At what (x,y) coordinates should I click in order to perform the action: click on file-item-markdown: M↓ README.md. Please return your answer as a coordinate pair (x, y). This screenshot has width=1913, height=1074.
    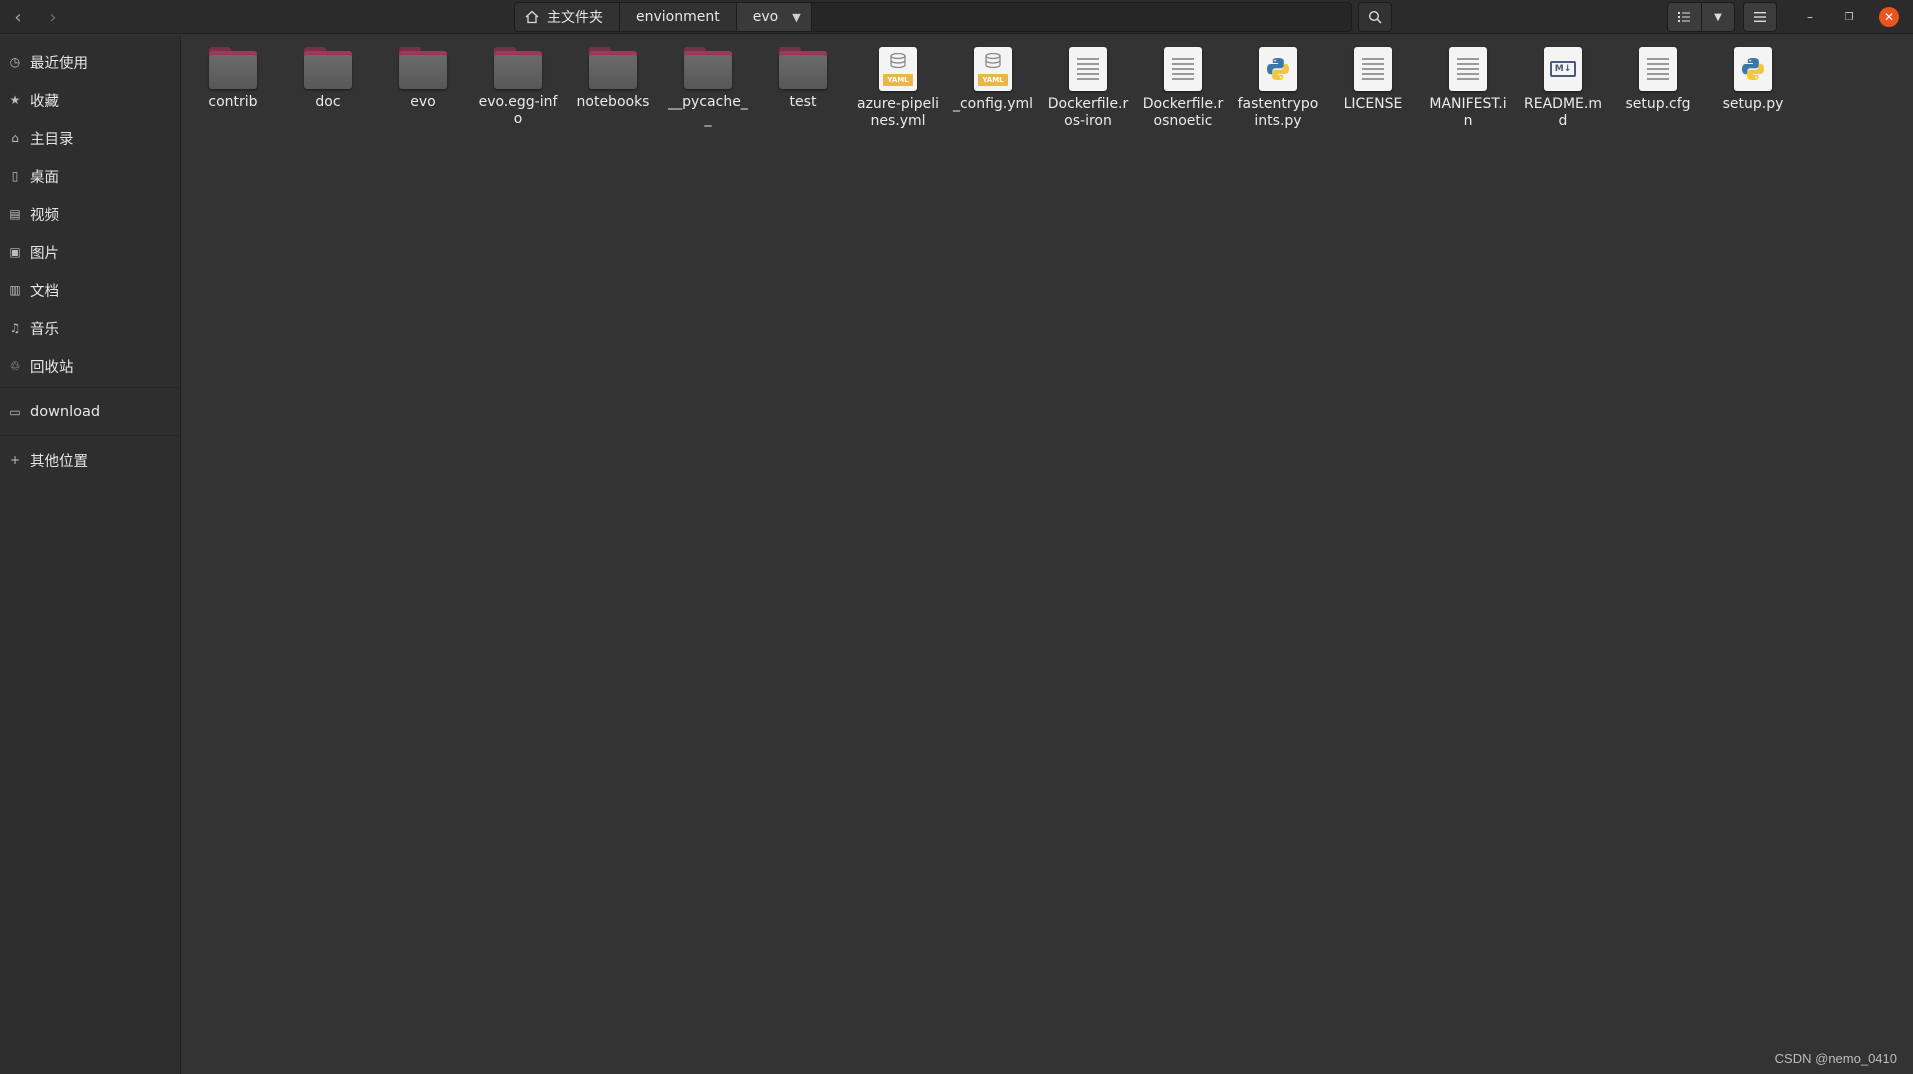
    Looking at the image, I should click on (1563, 88).